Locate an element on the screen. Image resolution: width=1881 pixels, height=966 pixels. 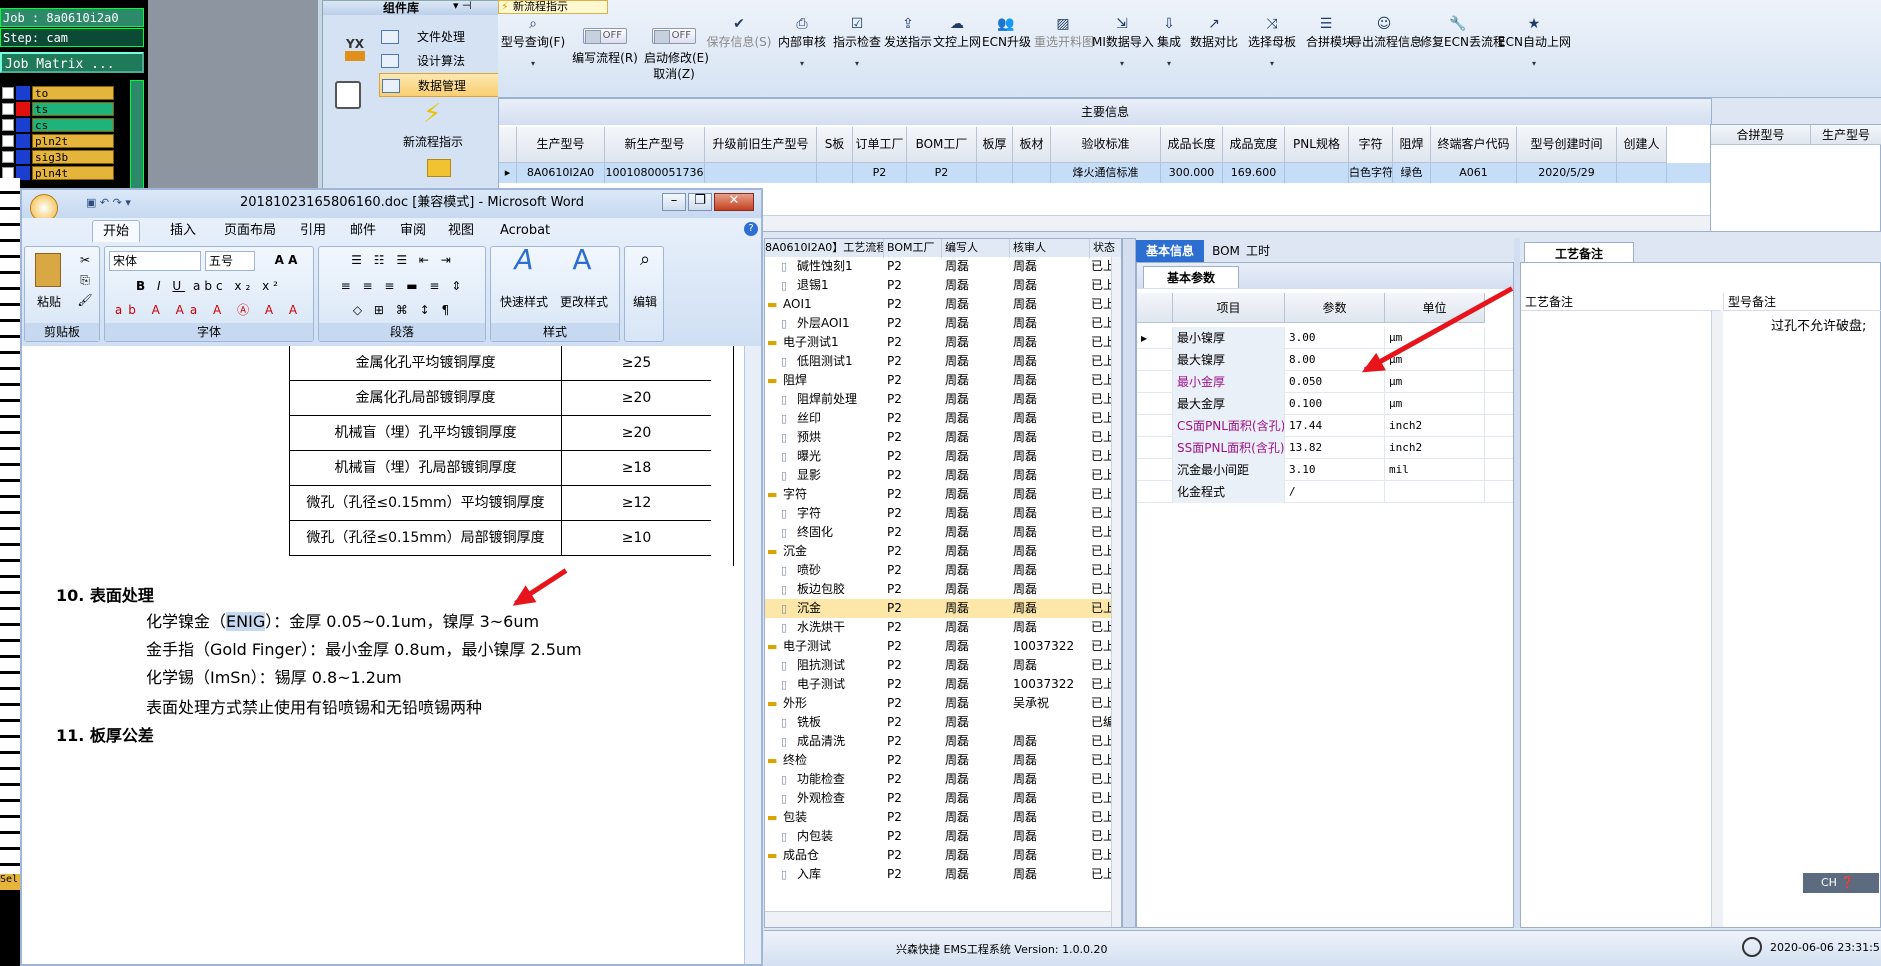
tree-h-scrollbar is located at coordinates (938, 919).